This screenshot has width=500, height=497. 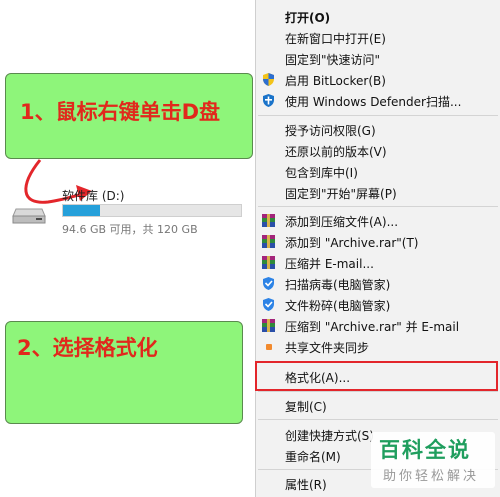 What do you see at coordinates (82, 210) in the screenshot?
I see `drive-usage-fill` at bounding box center [82, 210].